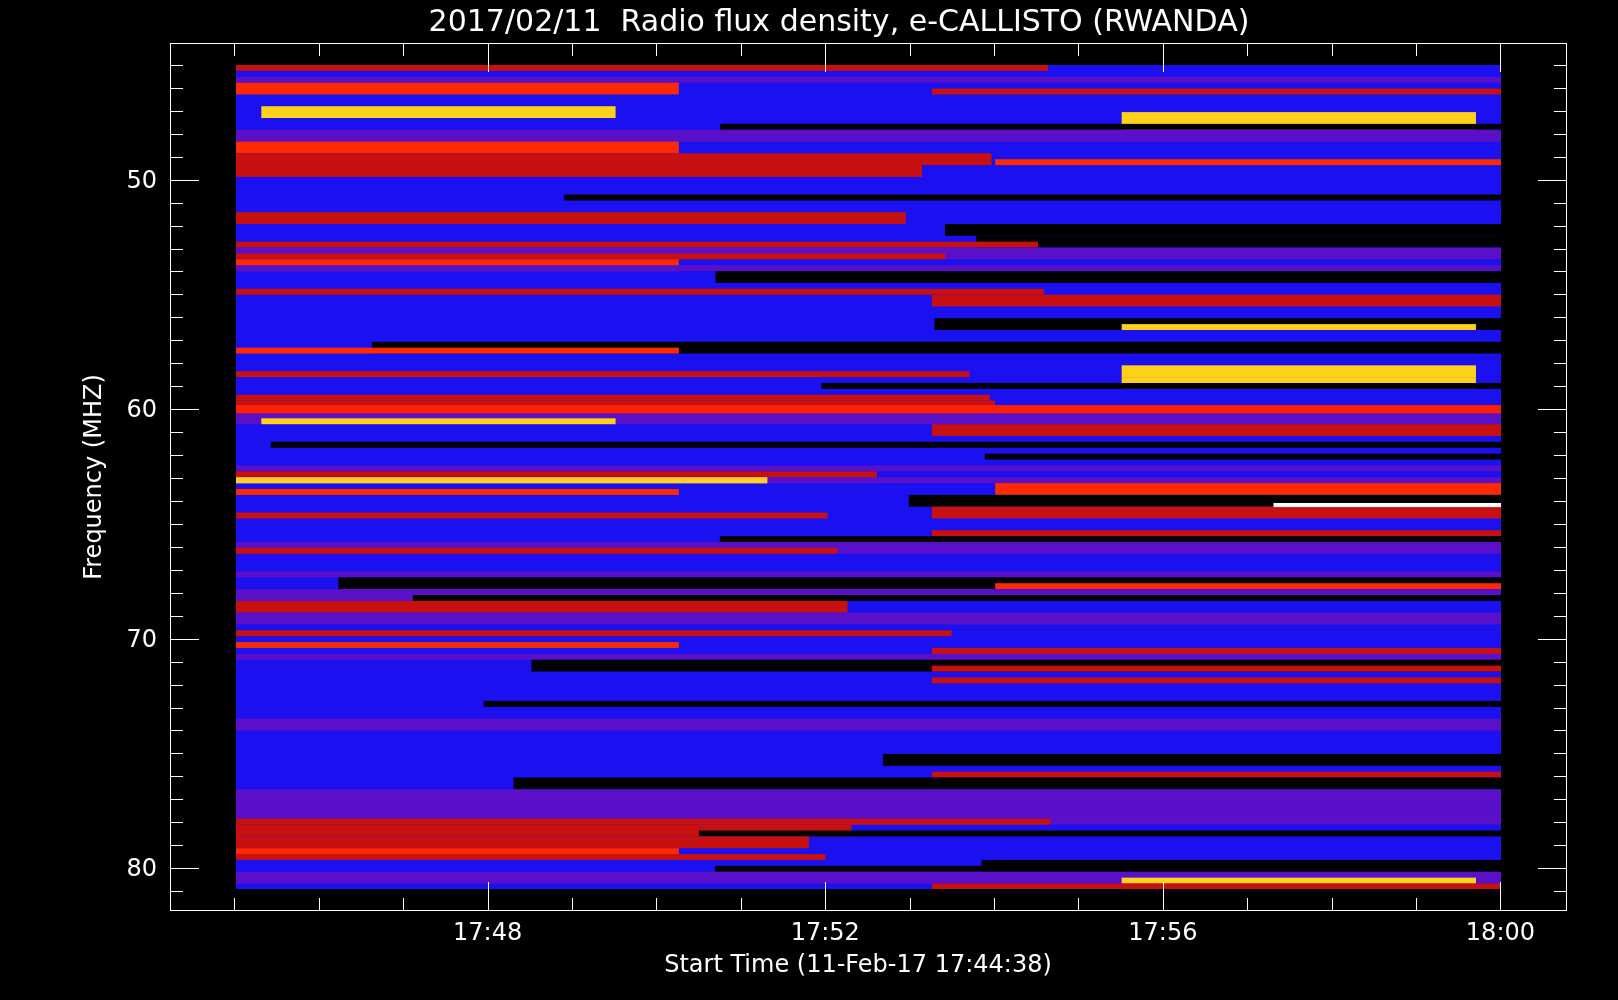 This screenshot has height=1000, width=1618. I want to click on x-tick-label: 17:56, so click(1163, 932).